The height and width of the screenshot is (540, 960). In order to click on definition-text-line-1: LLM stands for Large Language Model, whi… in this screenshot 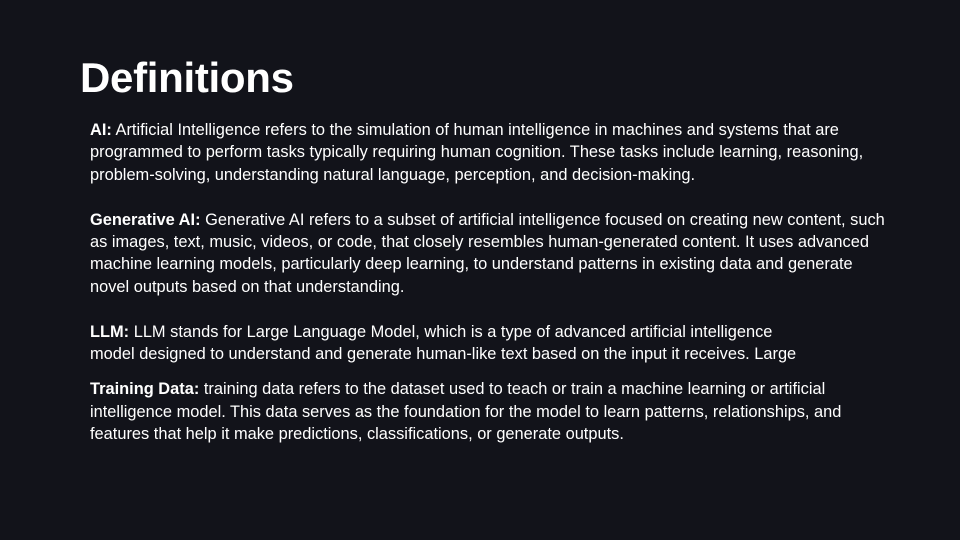, I will do `click(453, 331)`.